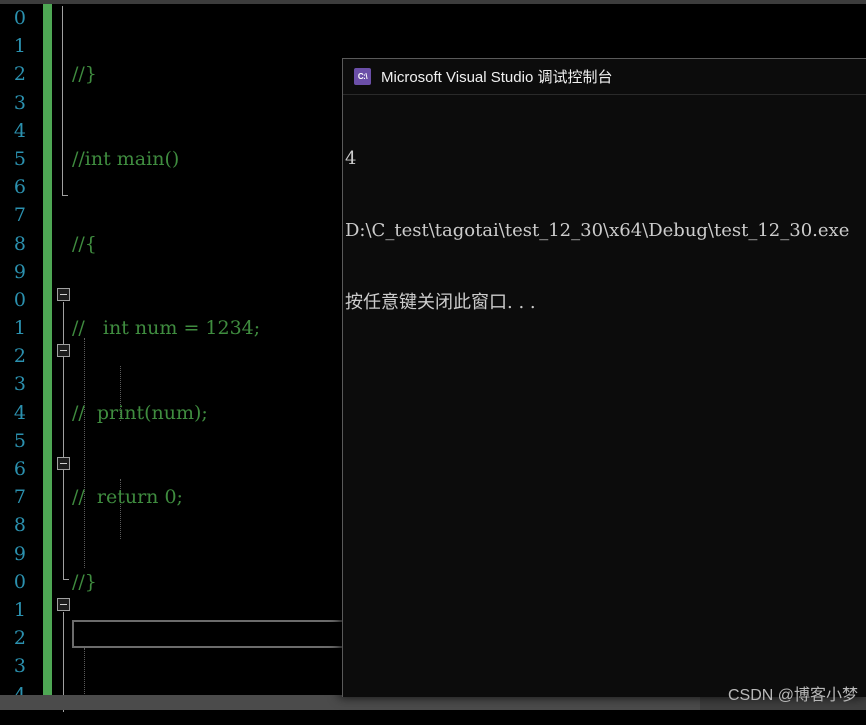 This screenshot has height=725, width=866. I want to click on code-token-comment: // int num = 1234;, so click(166, 328).